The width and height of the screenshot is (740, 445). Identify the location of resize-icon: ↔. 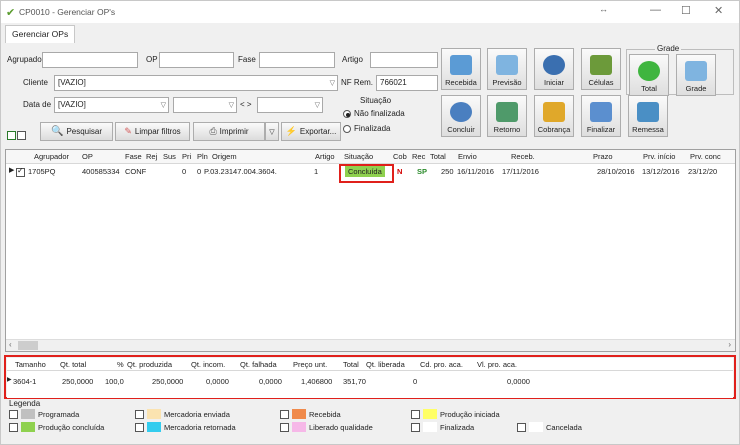
(603, 9).